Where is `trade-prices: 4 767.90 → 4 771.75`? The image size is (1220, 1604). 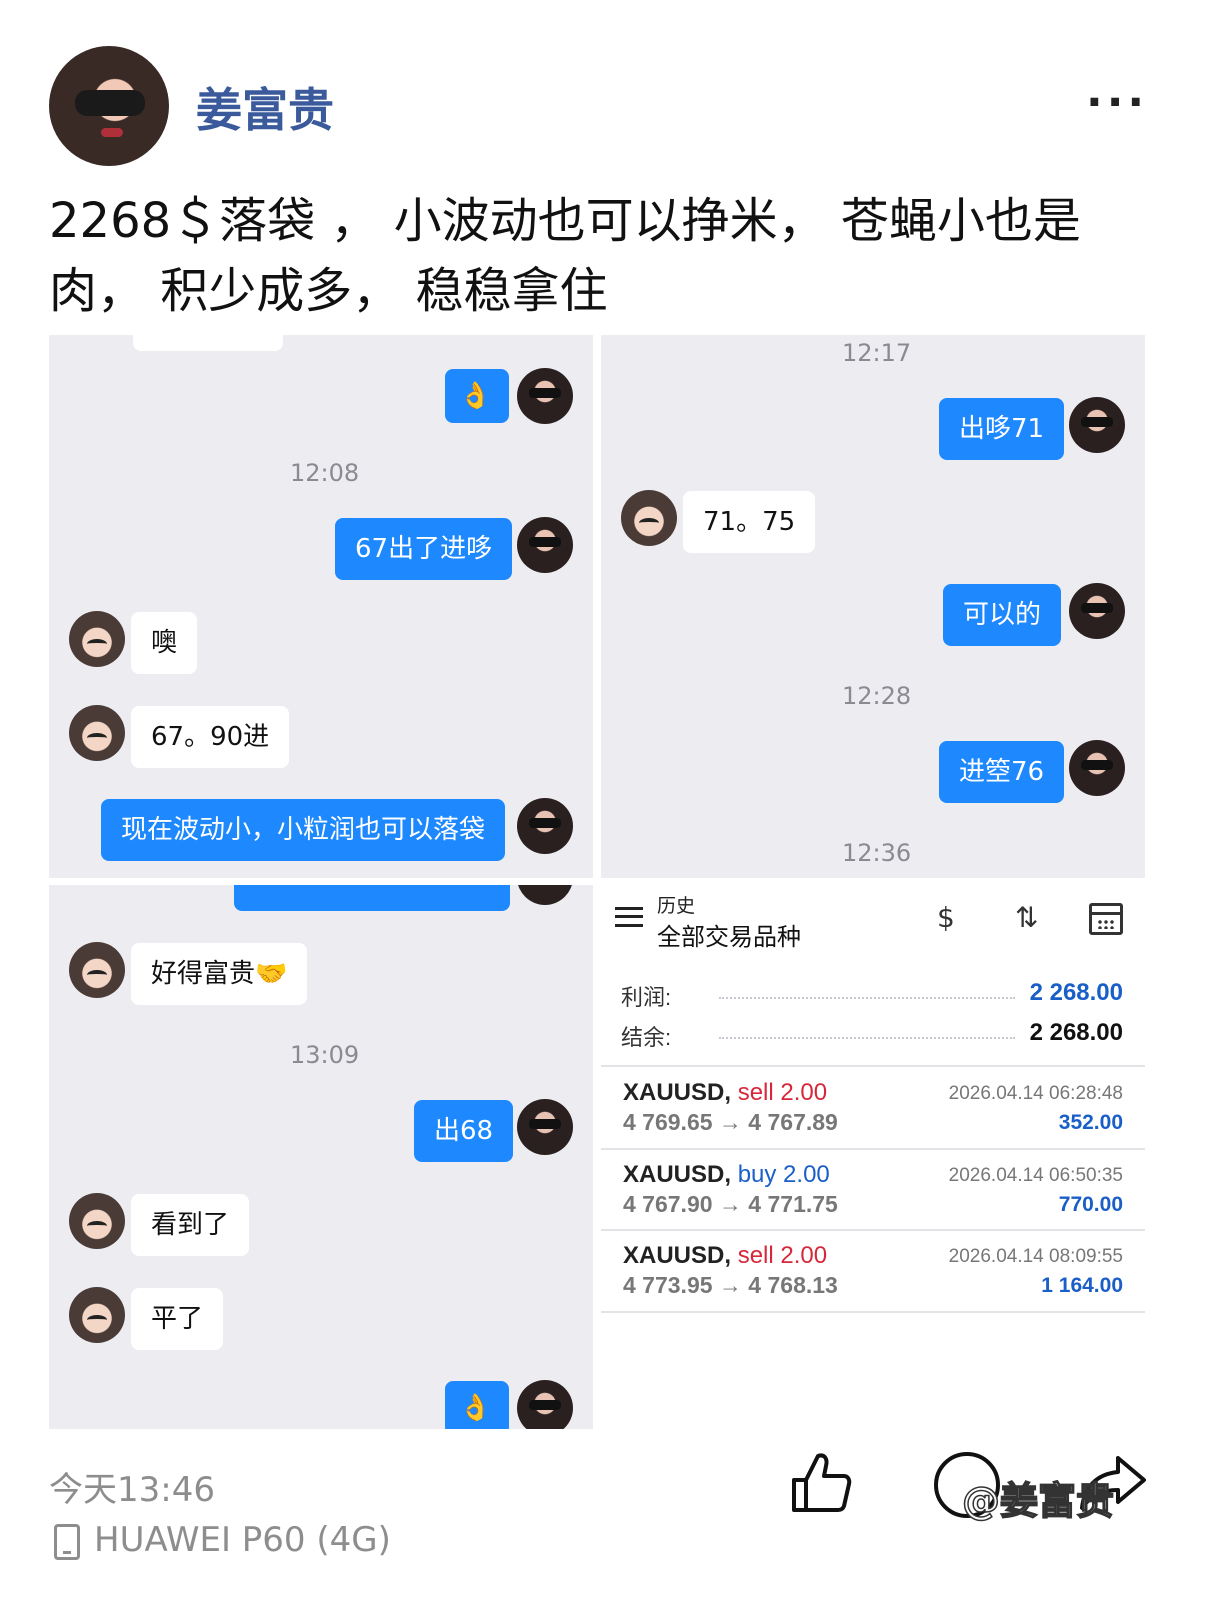
trade-prices: 4 767.90 → 4 771.75 is located at coordinates (730, 1204).